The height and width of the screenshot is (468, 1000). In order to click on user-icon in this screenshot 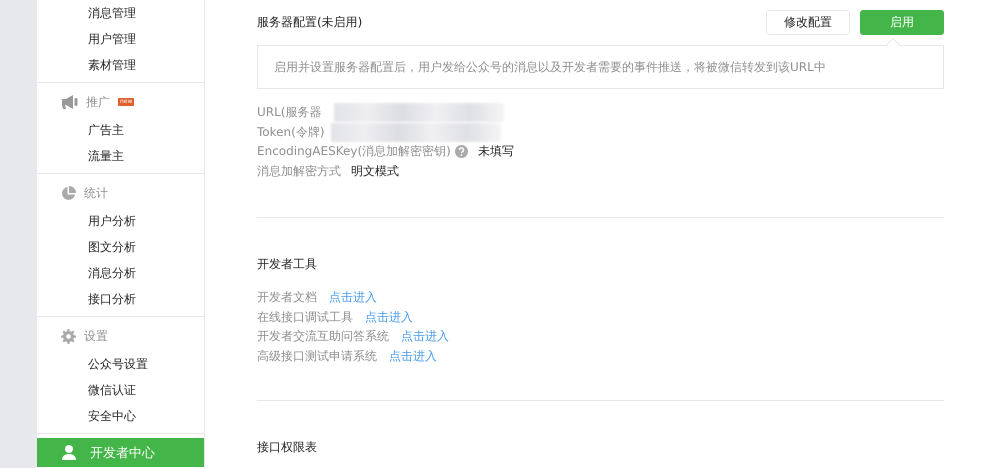, I will do `click(69, 452)`.